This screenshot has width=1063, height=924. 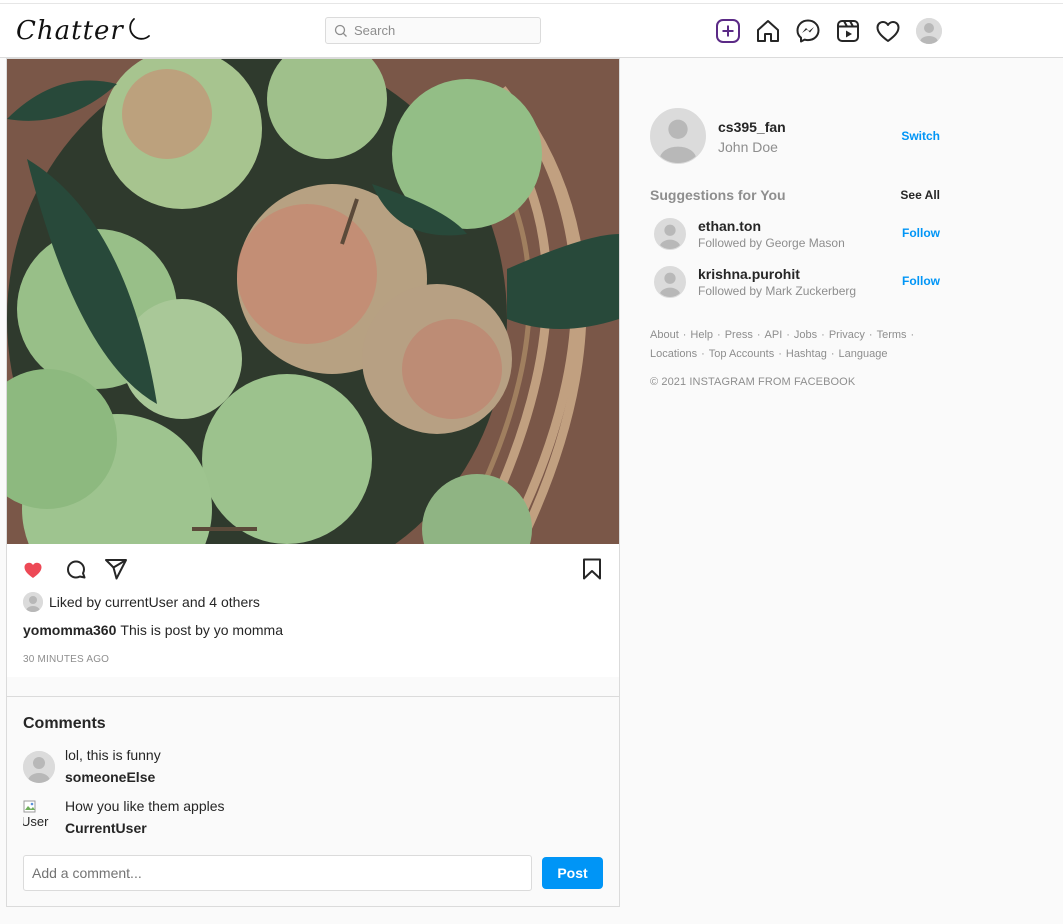 I want to click on broken-image-avatar: User, so click(x=39, y=816).